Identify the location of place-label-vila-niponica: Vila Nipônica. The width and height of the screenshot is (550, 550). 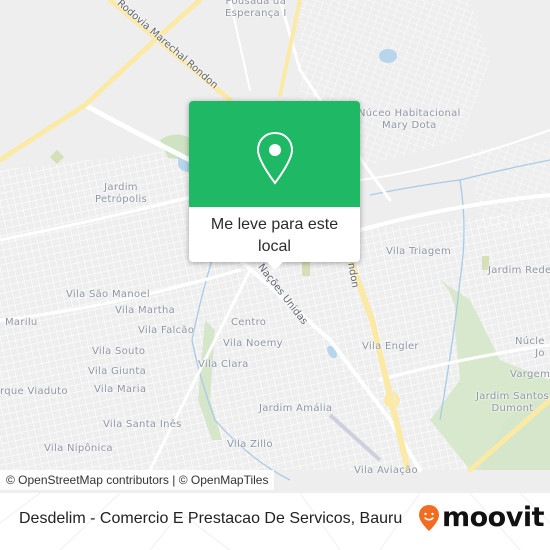
(78, 448).